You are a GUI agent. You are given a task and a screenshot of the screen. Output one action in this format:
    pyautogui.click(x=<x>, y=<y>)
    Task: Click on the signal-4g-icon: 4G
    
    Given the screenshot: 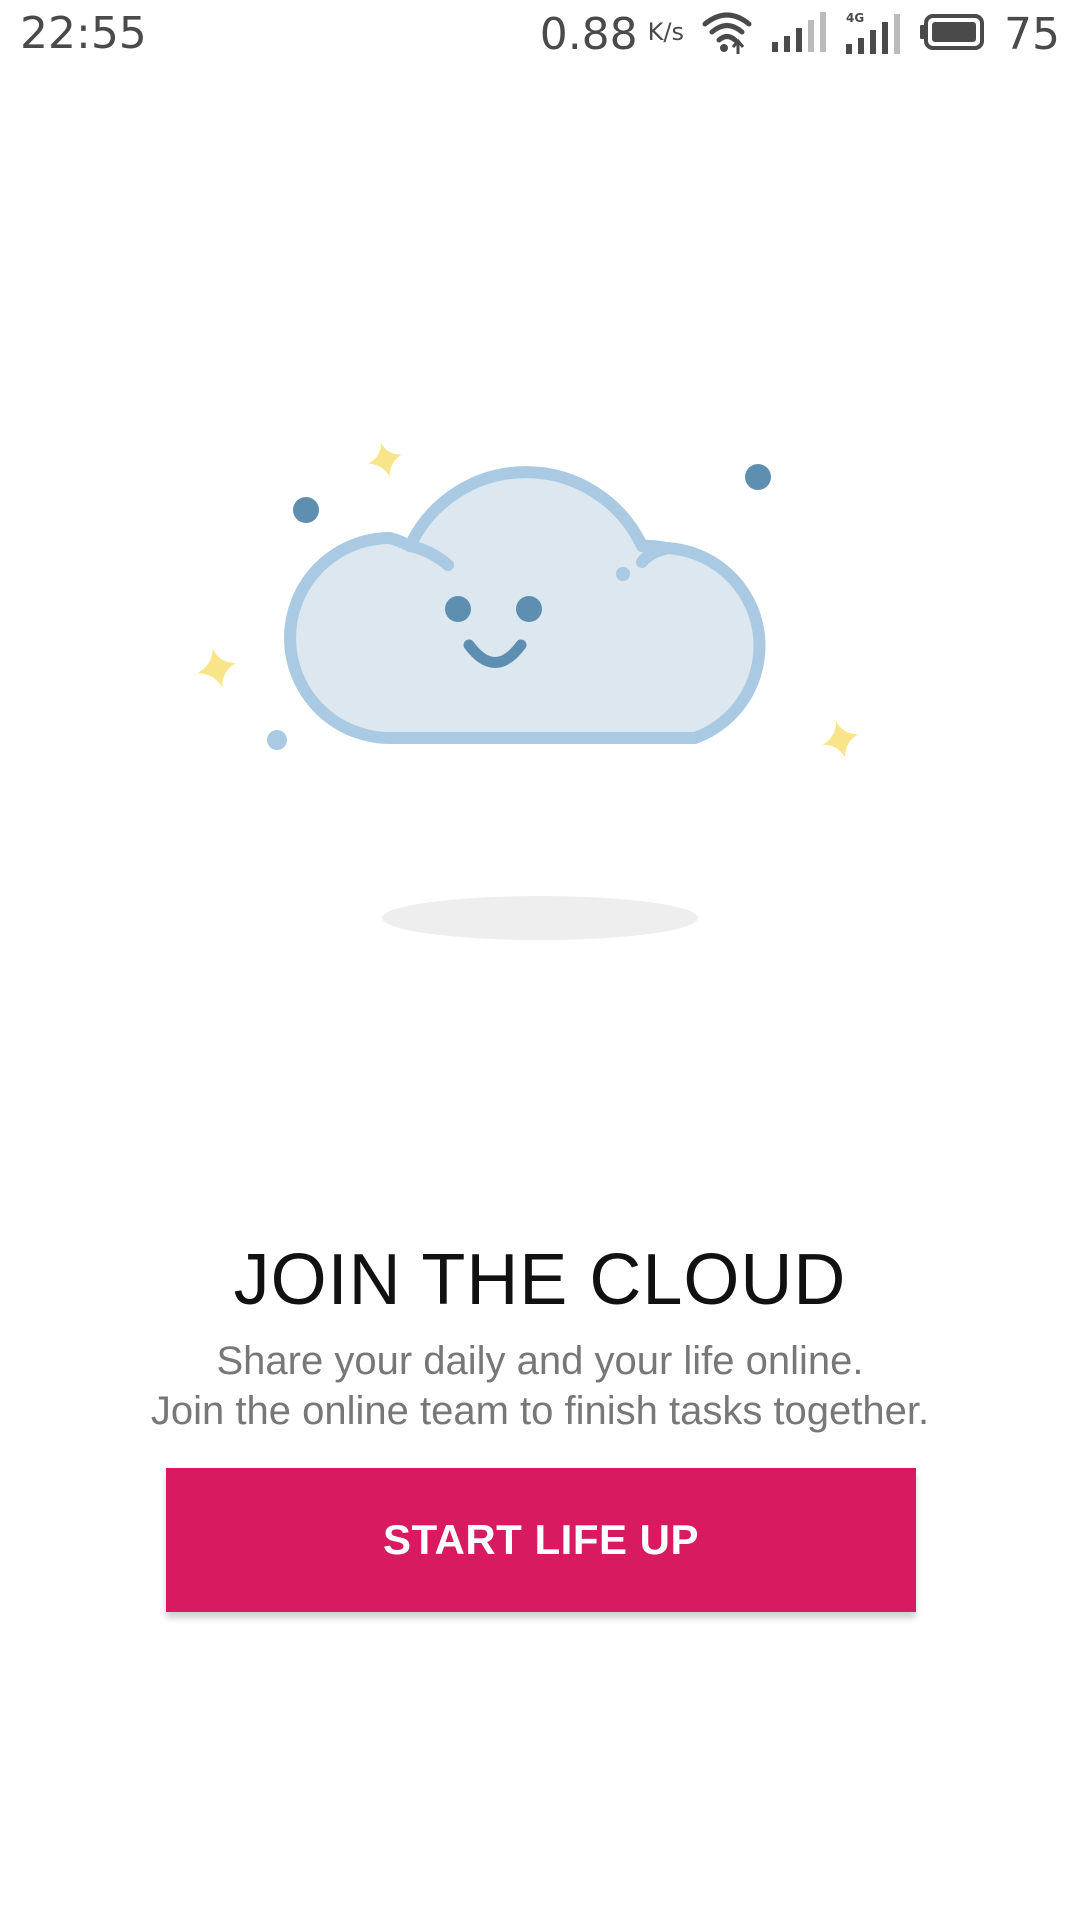 What is the action you would take?
    pyautogui.click(x=873, y=34)
    